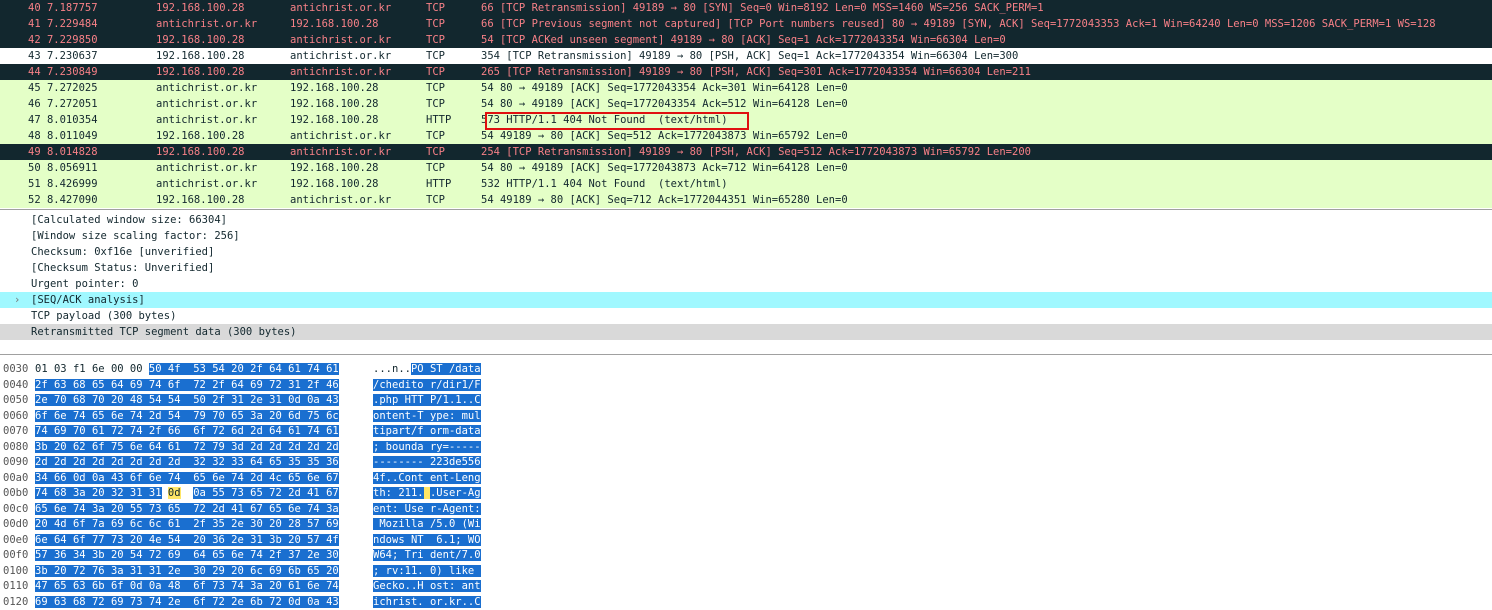 This screenshot has width=1492, height=610. What do you see at coordinates (41, 555) in the screenshot?
I see `hex-byte: 57` at bounding box center [41, 555].